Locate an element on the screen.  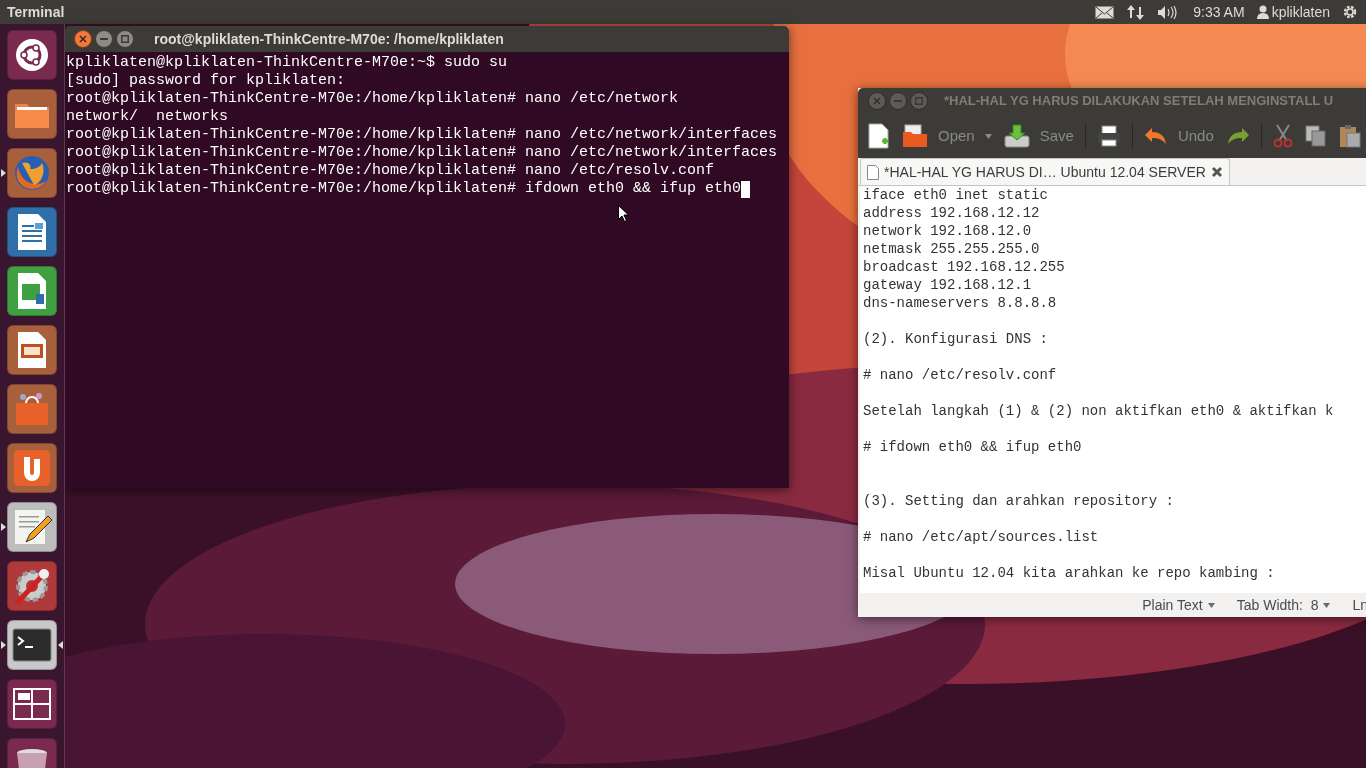
notepad-pencil-icon is located at coordinates (32, 527).